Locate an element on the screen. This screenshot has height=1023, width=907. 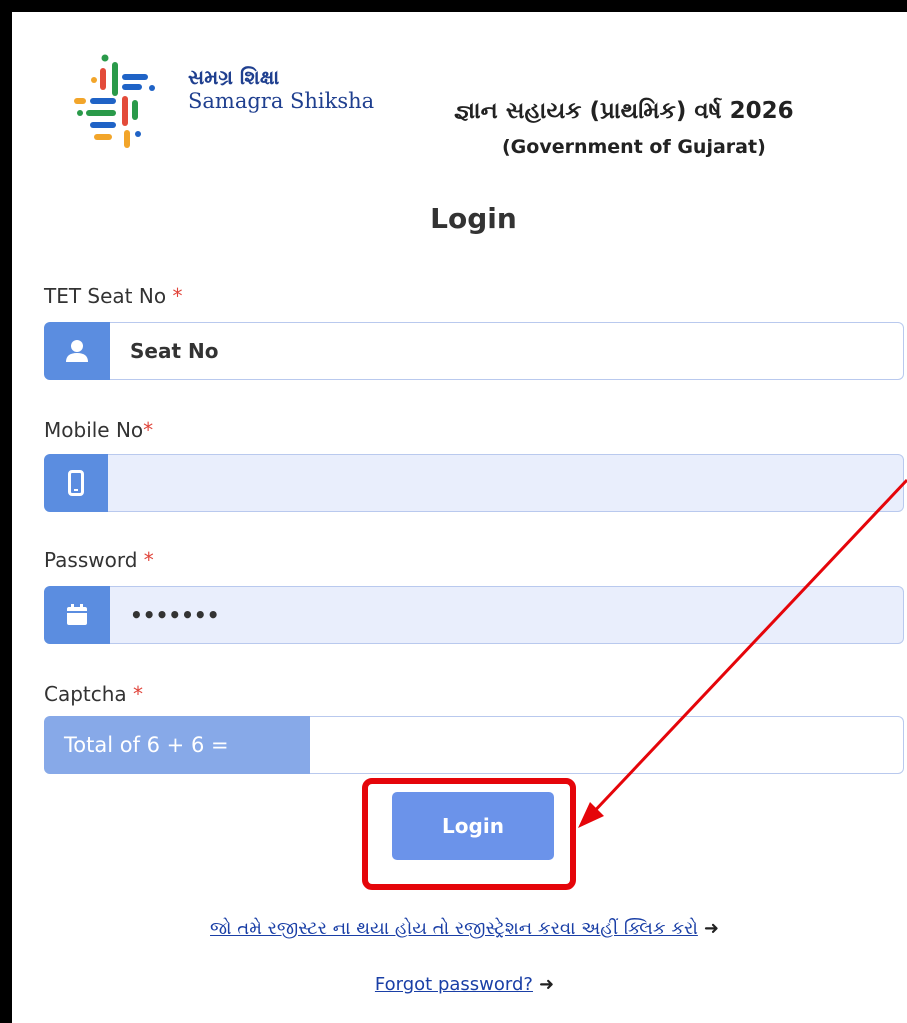
logo-name-gujarati: સમગ્ર શિક્ષા is located at coordinates (234, 77).